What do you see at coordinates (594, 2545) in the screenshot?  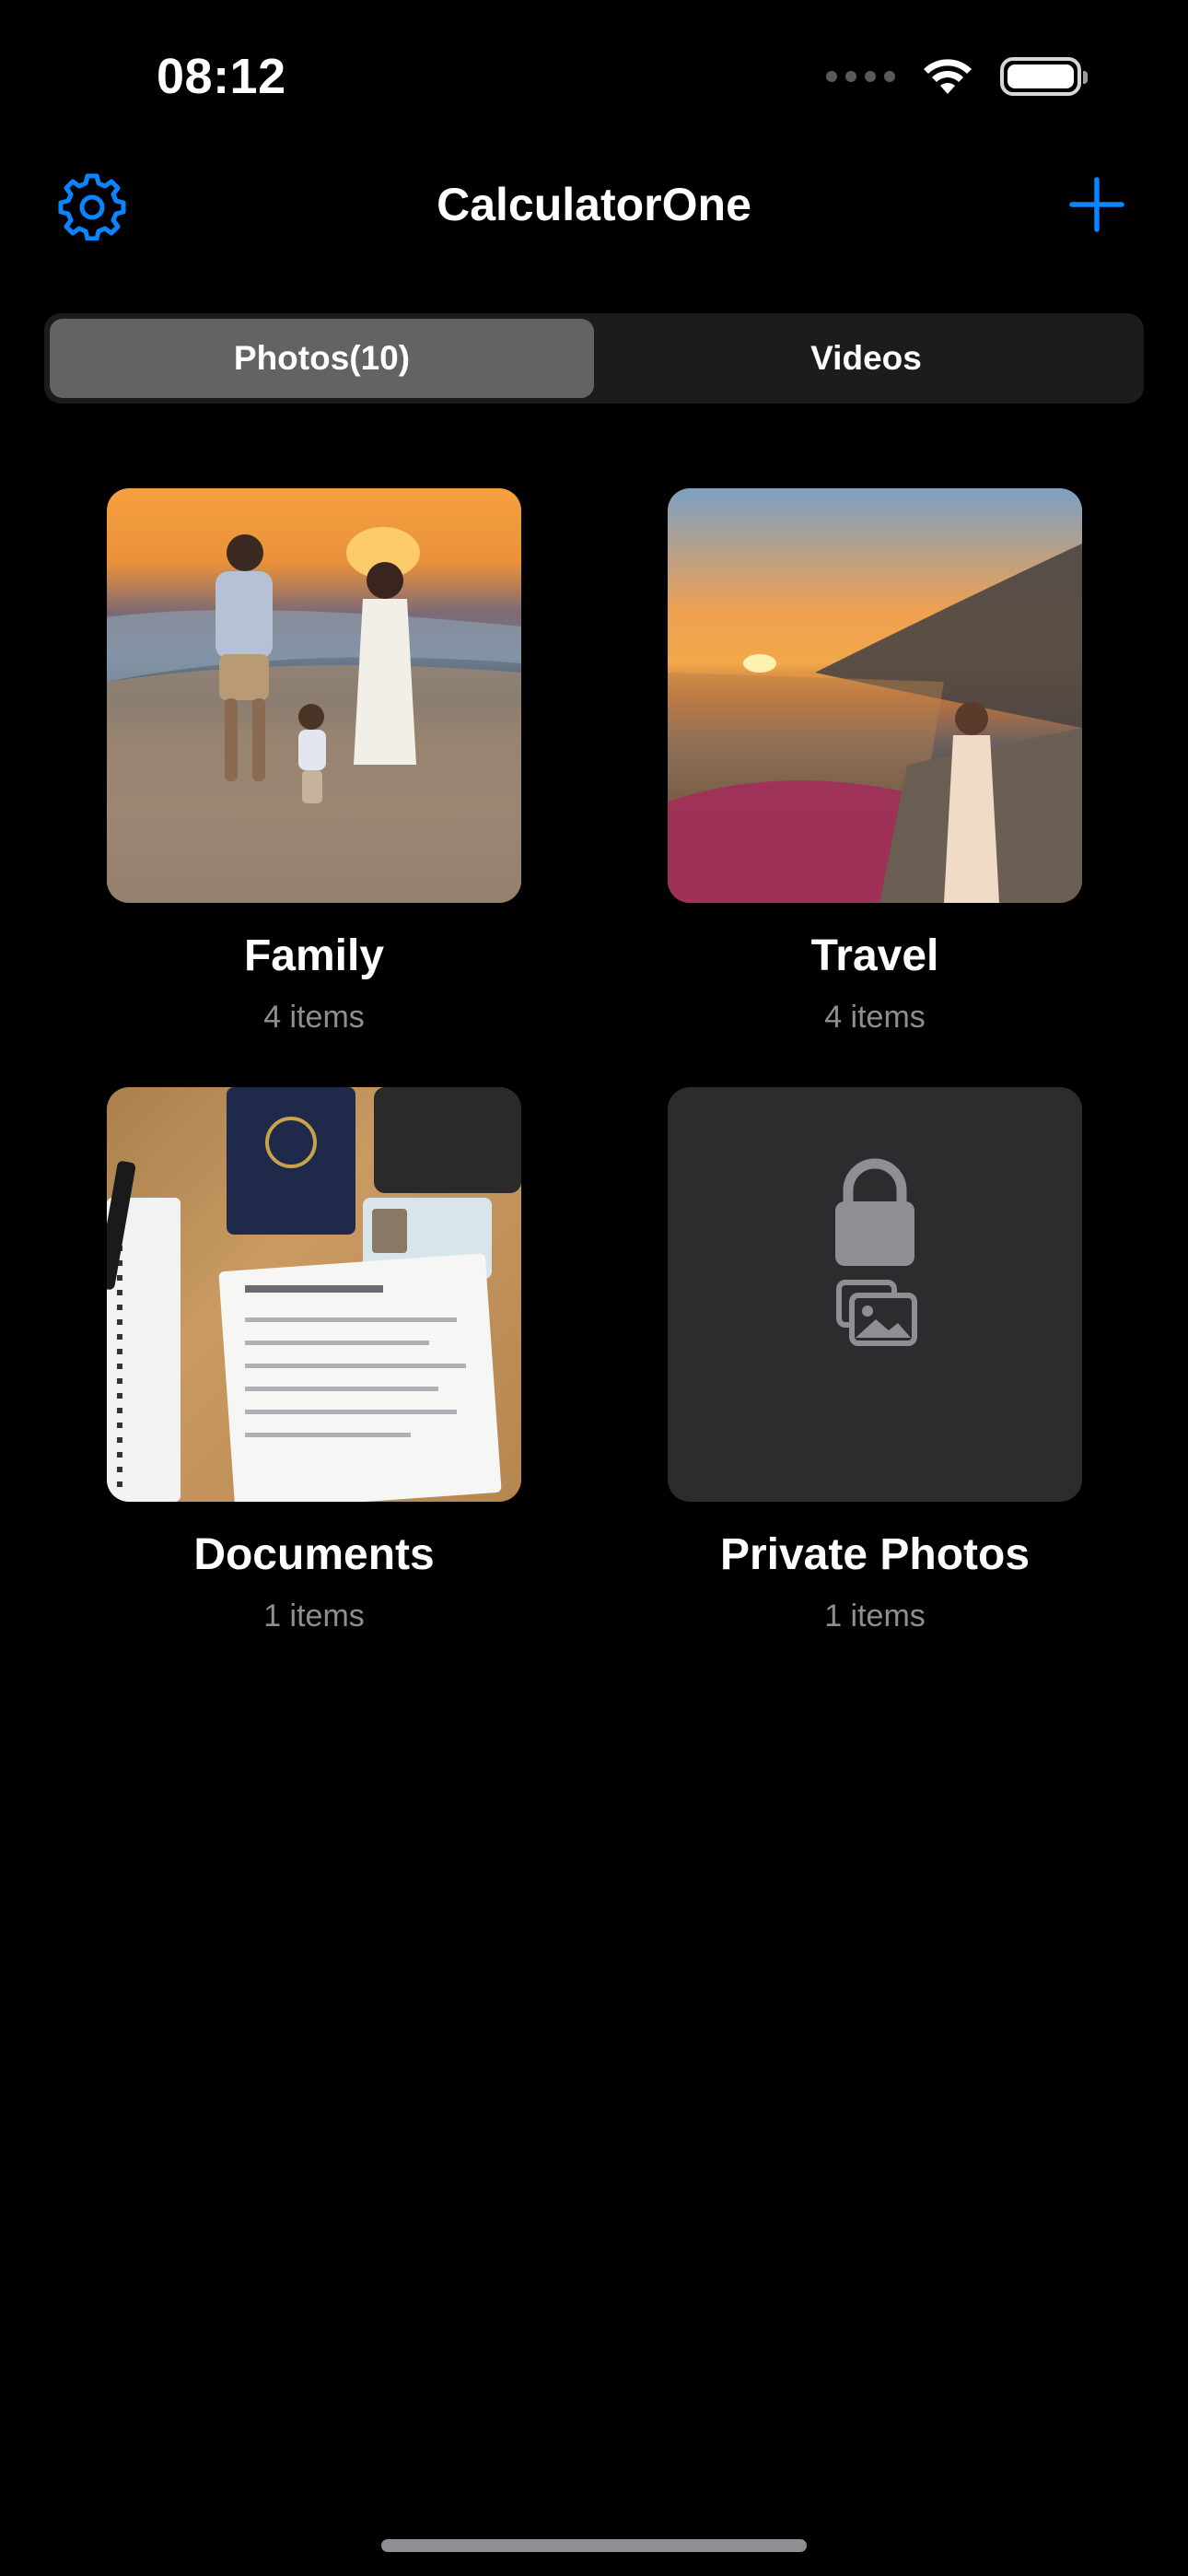 I see `home-indicator` at bounding box center [594, 2545].